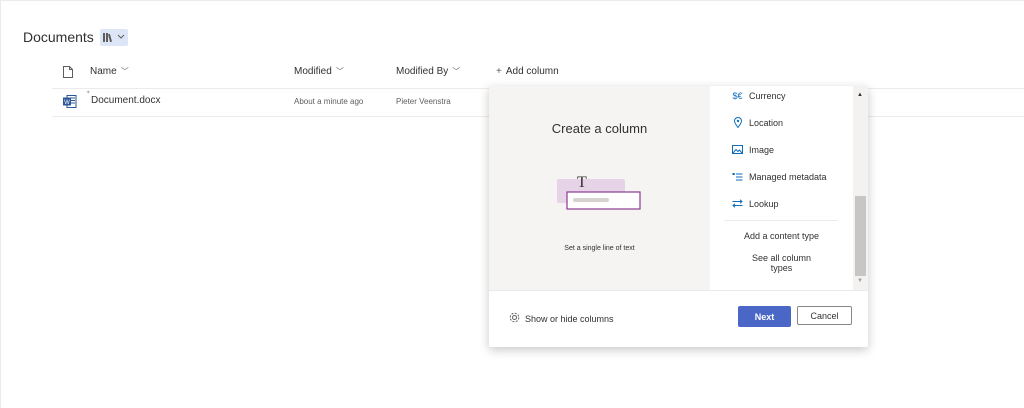 The height and width of the screenshot is (408, 1024). What do you see at coordinates (599, 128) in the screenshot?
I see `dialog-title: Create a column` at bounding box center [599, 128].